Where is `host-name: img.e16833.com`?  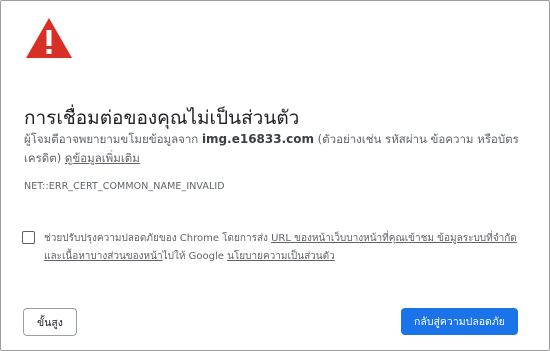
host-name: img.e16833.com is located at coordinates (258, 139).